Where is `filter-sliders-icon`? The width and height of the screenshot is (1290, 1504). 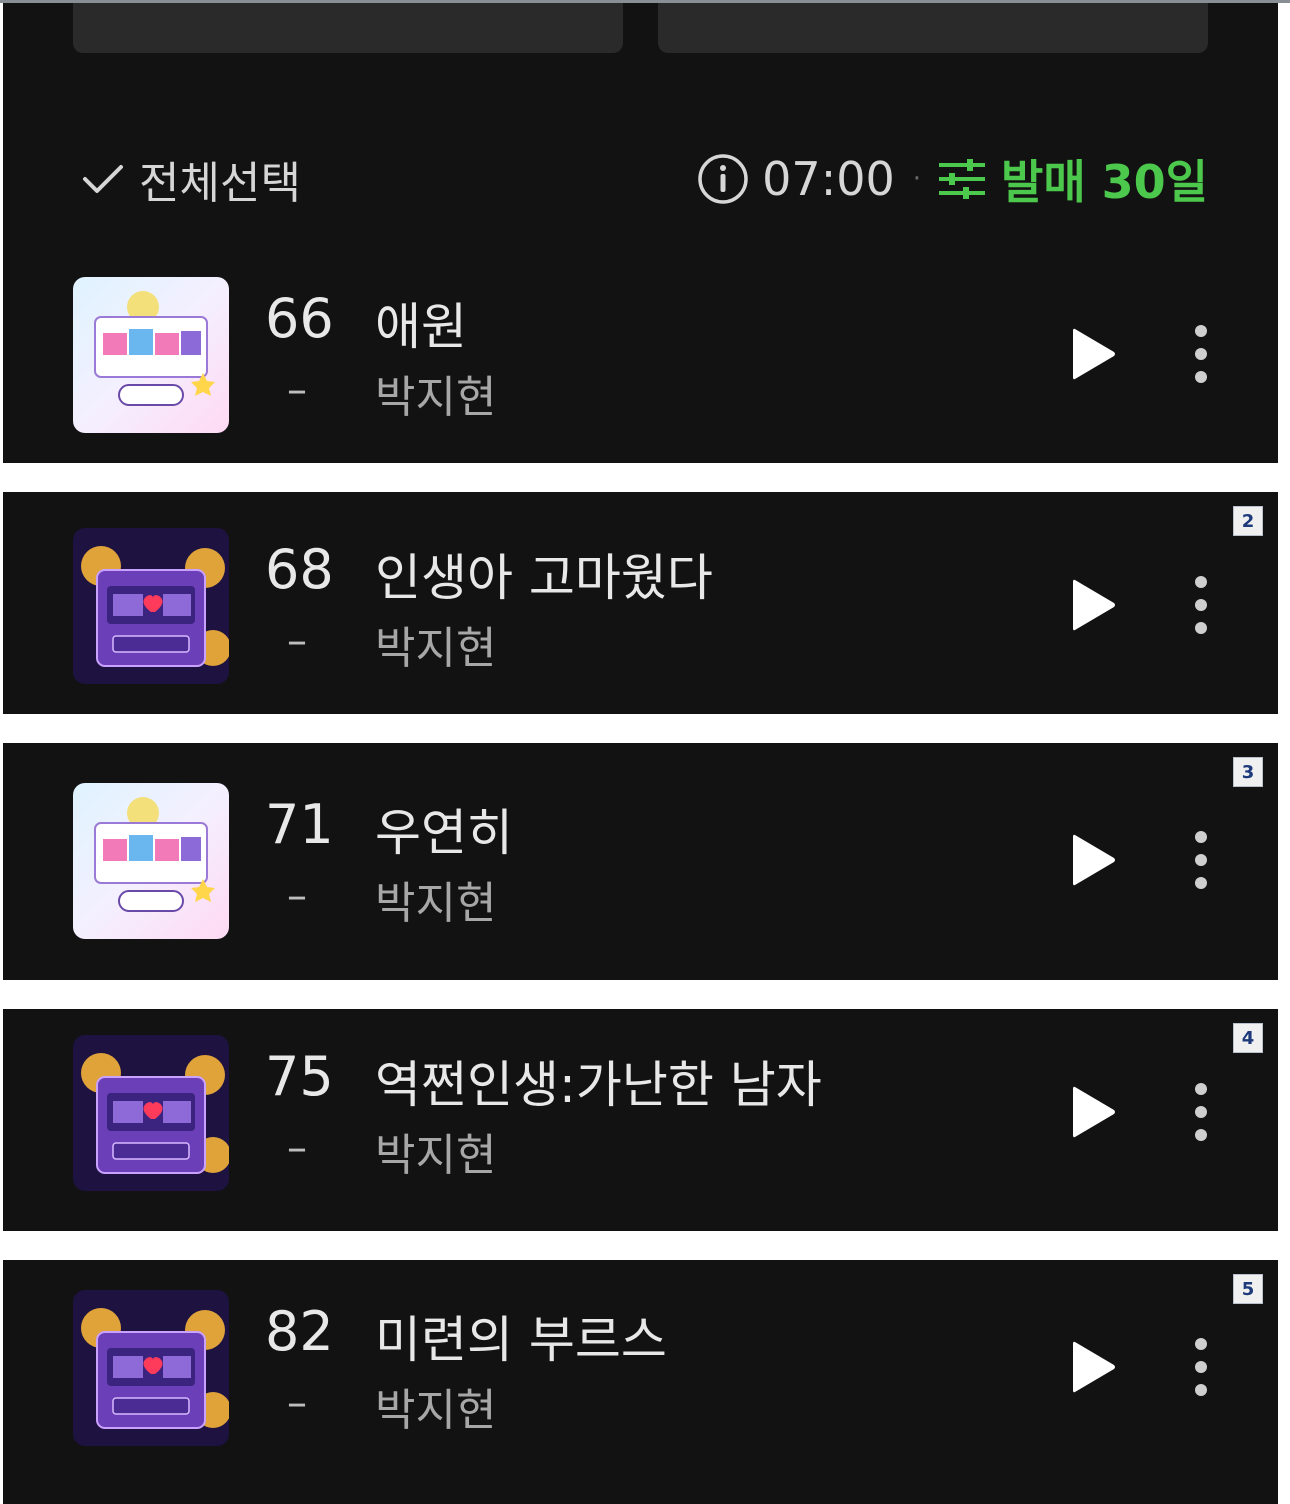 filter-sliders-icon is located at coordinates (962, 179).